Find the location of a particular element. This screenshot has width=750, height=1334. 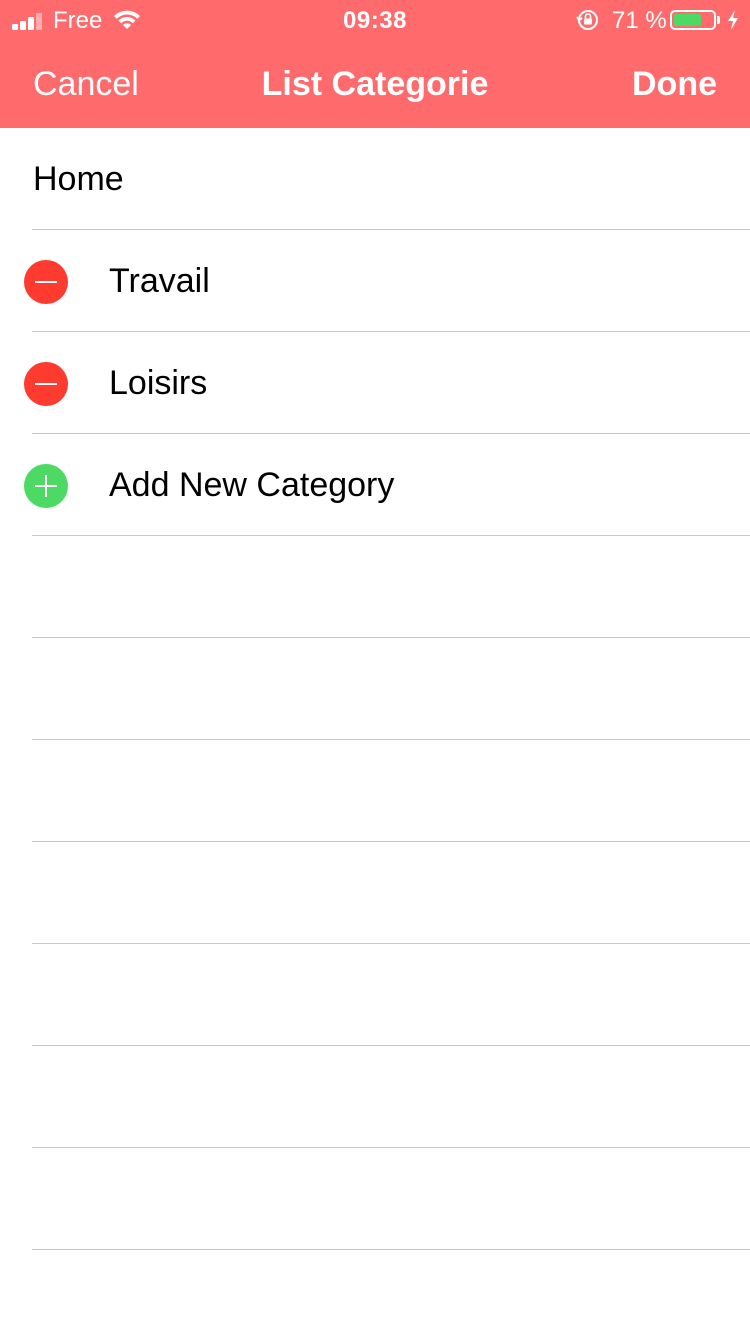

battery-icon is located at coordinates (693, 20).